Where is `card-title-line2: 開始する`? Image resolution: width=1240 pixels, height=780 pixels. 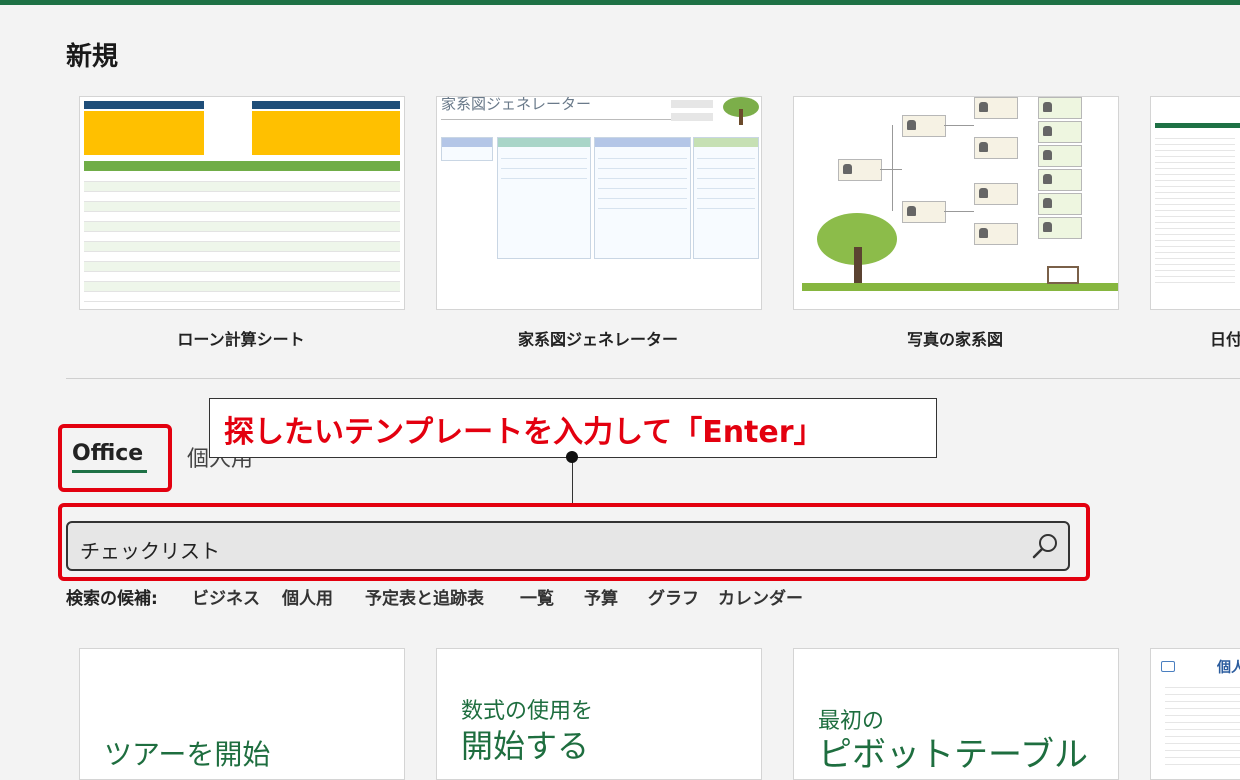
card-title-line2: 開始する is located at coordinates (525, 746).